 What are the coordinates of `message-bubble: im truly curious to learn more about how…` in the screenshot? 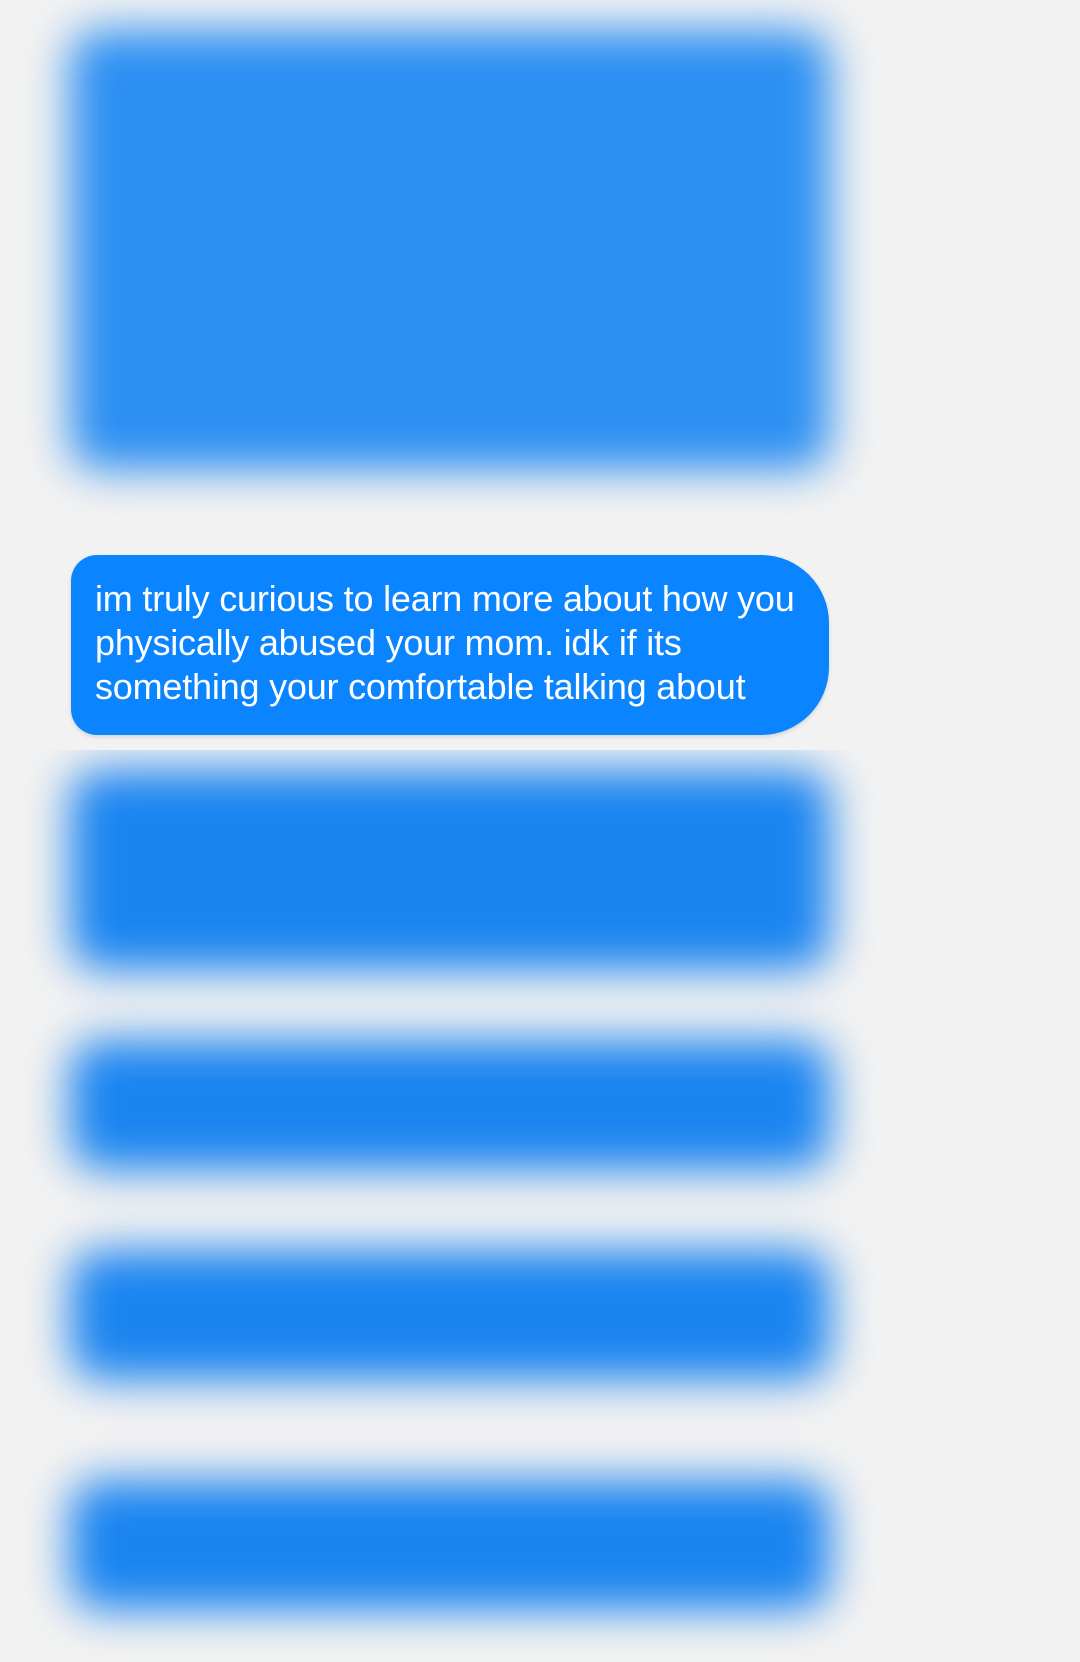 It's located at (450, 645).